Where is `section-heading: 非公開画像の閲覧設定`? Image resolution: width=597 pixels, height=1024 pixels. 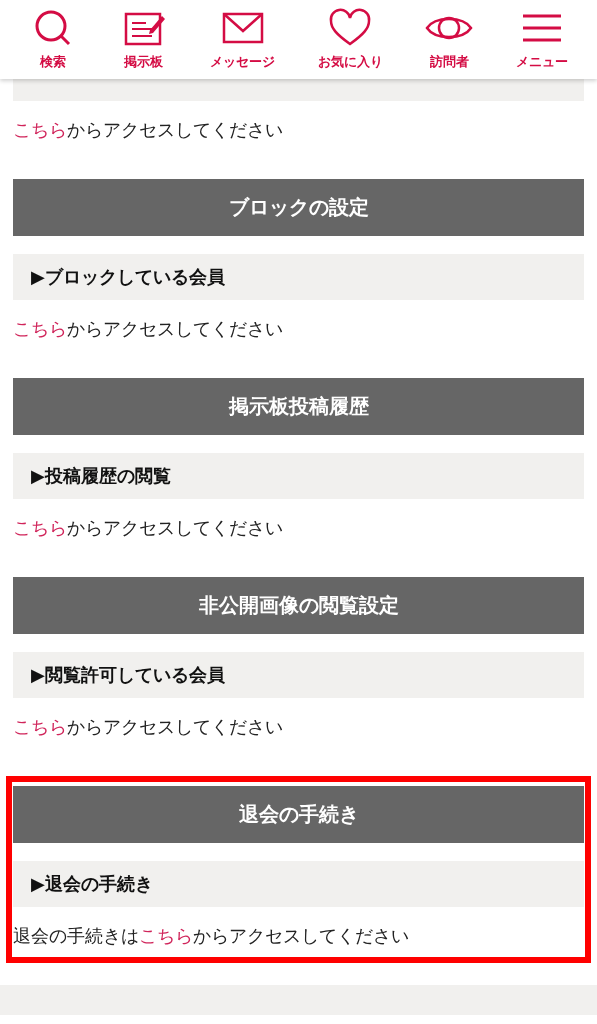
section-heading: 非公開画像の閲覧設定 is located at coordinates (298, 605).